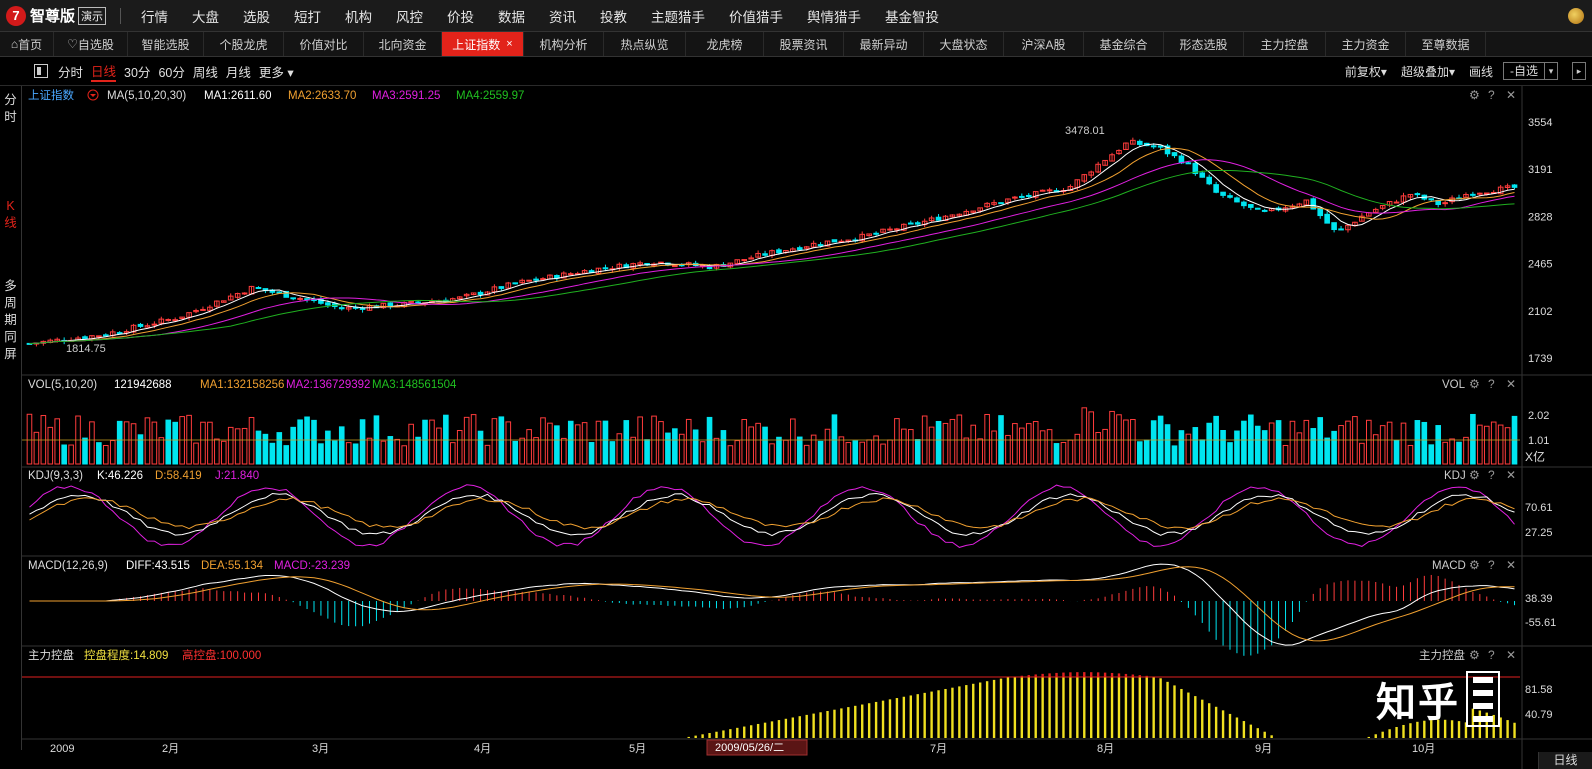 The image size is (1592, 769). What do you see at coordinates (137, 71) in the screenshot?
I see `period-2: 30分` at bounding box center [137, 71].